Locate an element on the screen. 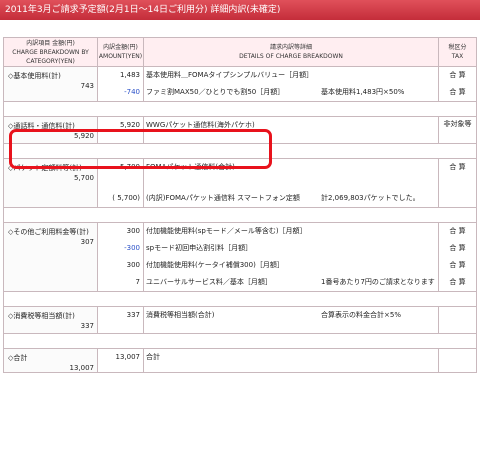 This screenshot has height=449, width=480. header-amount: 内訳金額(円) AMOUNT(YEN) is located at coordinates (120, 52).